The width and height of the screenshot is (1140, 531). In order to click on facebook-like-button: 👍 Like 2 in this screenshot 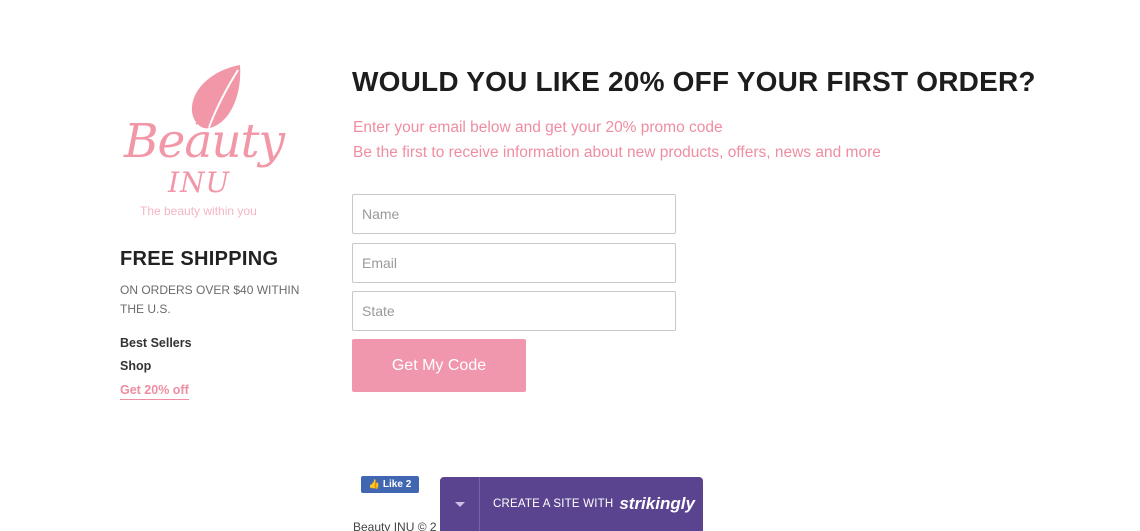, I will do `click(390, 484)`.